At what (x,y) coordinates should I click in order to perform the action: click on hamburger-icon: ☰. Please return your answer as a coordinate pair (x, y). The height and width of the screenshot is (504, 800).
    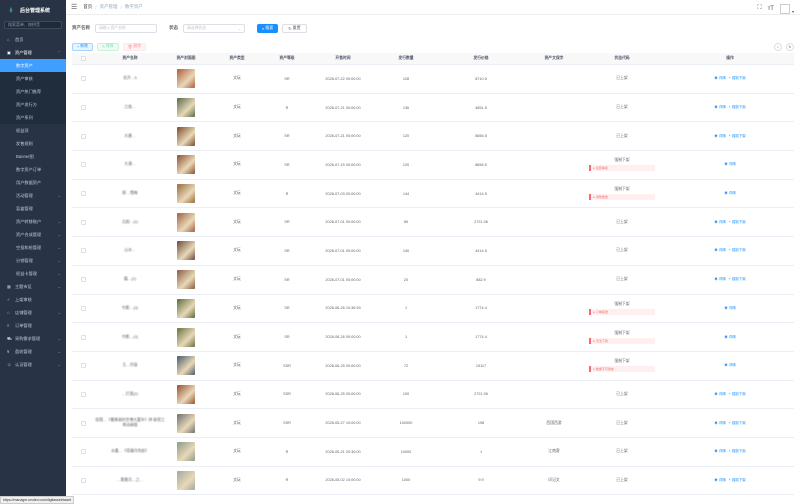
    Looking at the image, I should click on (74, 7).